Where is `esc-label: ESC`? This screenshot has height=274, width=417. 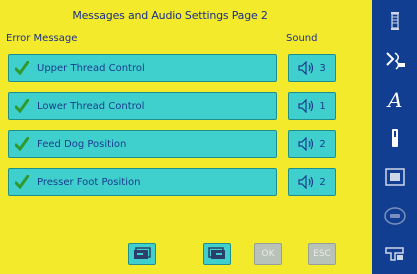 esc-label: ESC is located at coordinates (322, 254).